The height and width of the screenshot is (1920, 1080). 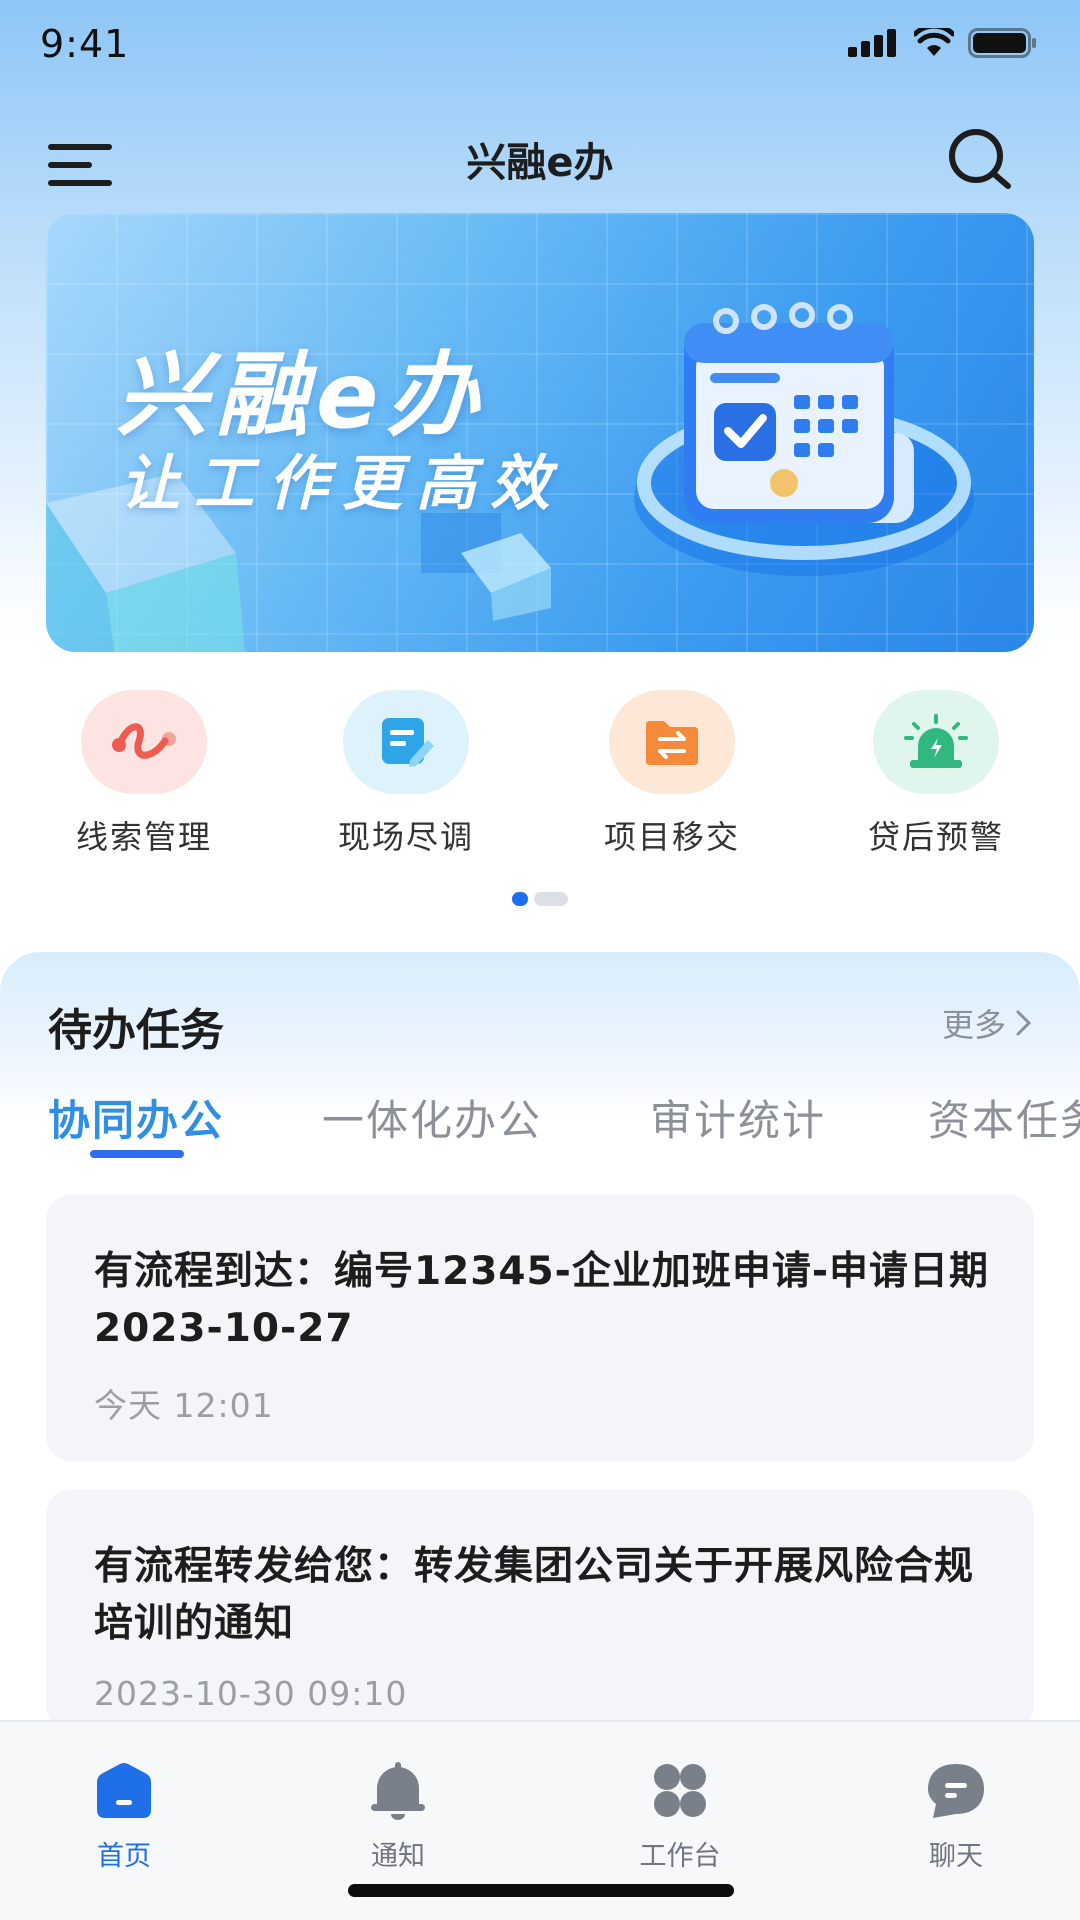 I want to click on nav-item-workbench: 工作台, so click(x=680, y=1816).